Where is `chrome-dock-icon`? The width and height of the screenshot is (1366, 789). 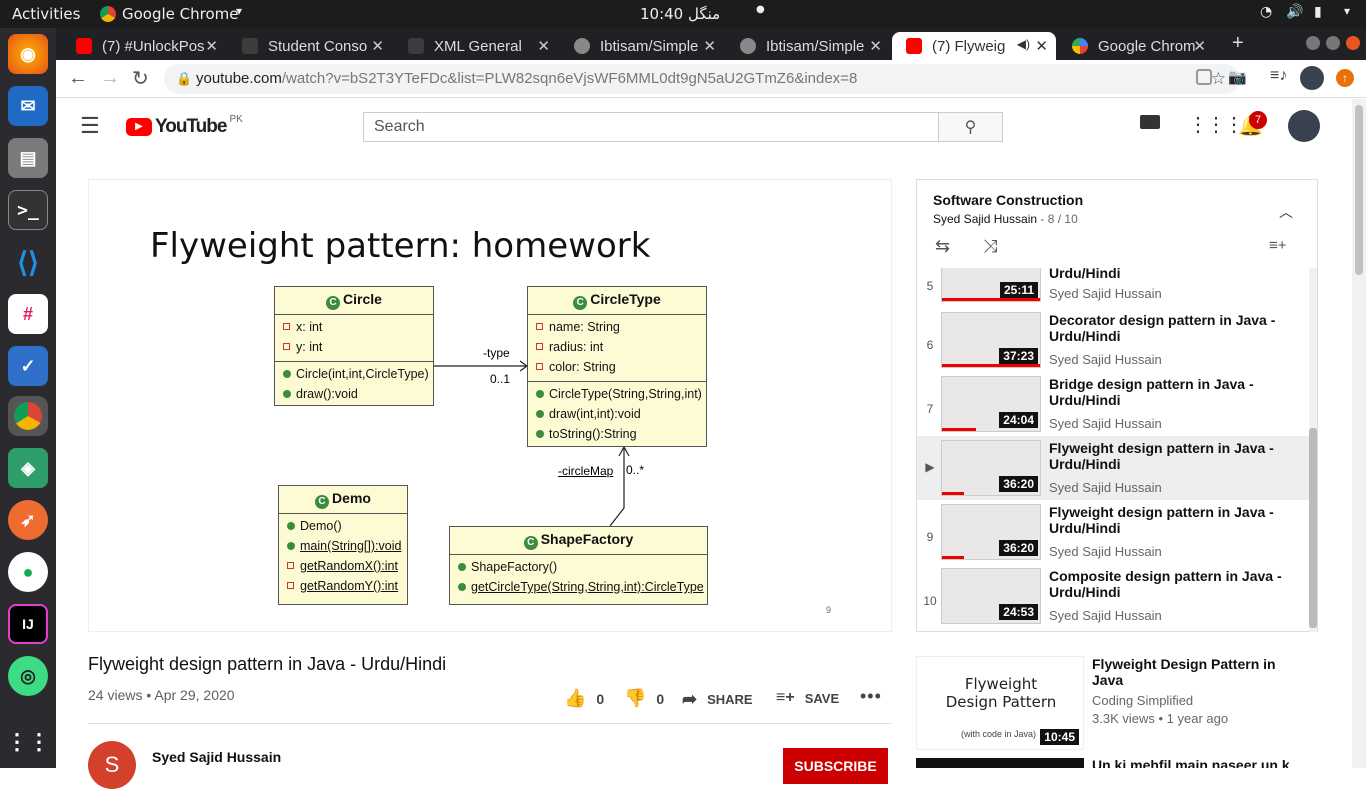
chrome-dock-icon is located at coordinates (28, 416).